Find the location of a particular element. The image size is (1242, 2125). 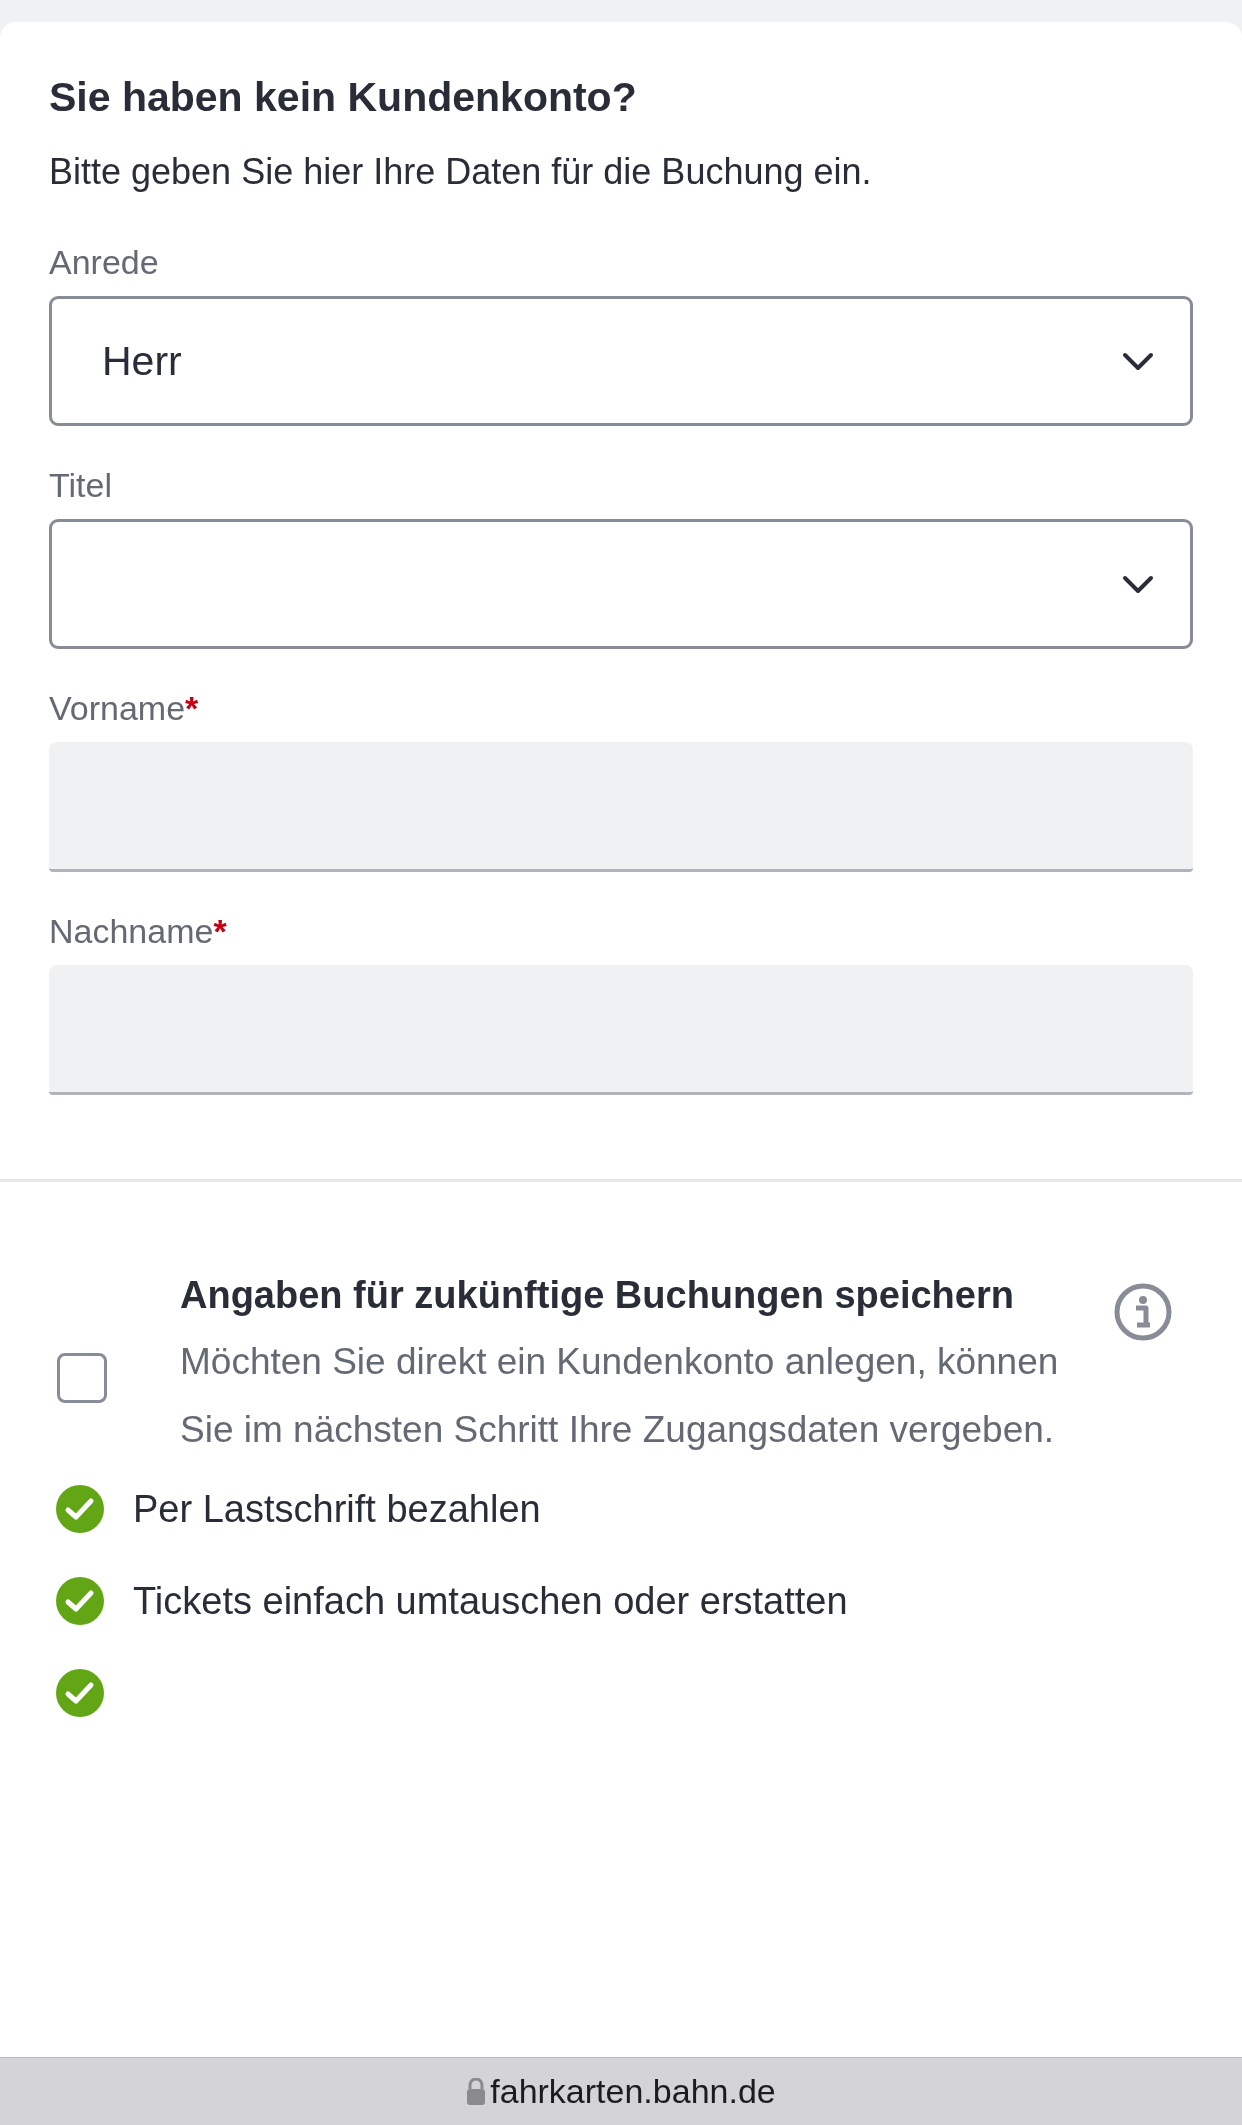

info-icon is located at coordinates (1143, 1312).